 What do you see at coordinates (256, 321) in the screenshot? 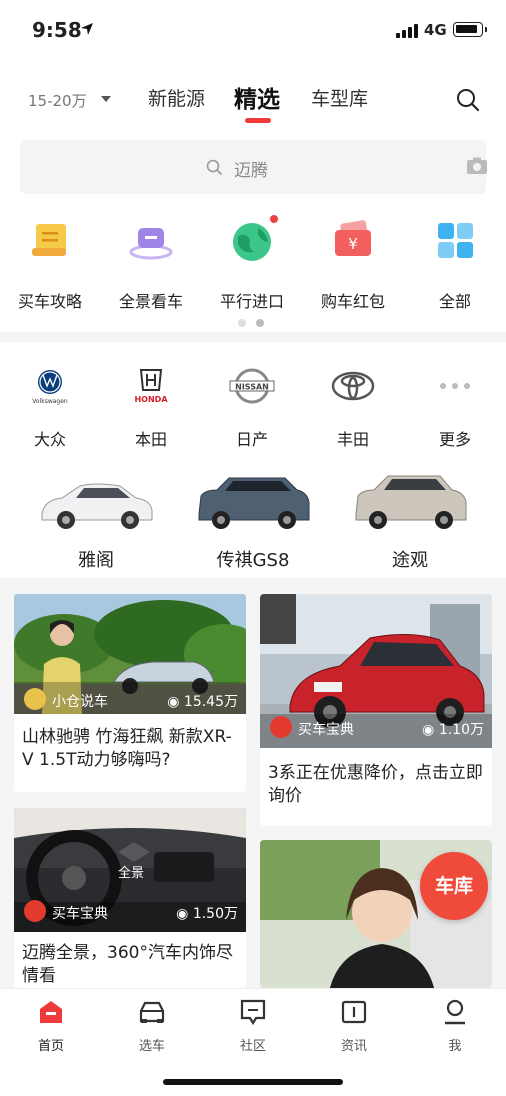
I see `page-indicator` at bounding box center [256, 321].